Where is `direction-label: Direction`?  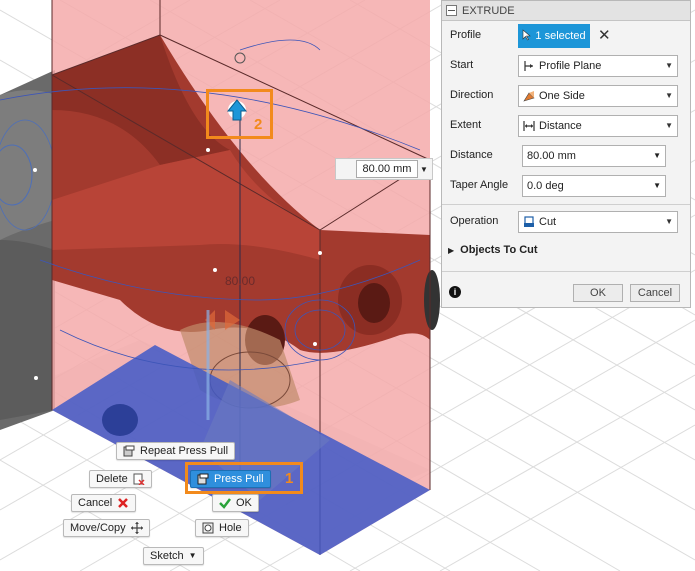 direction-label: Direction is located at coordinates (472, 95).